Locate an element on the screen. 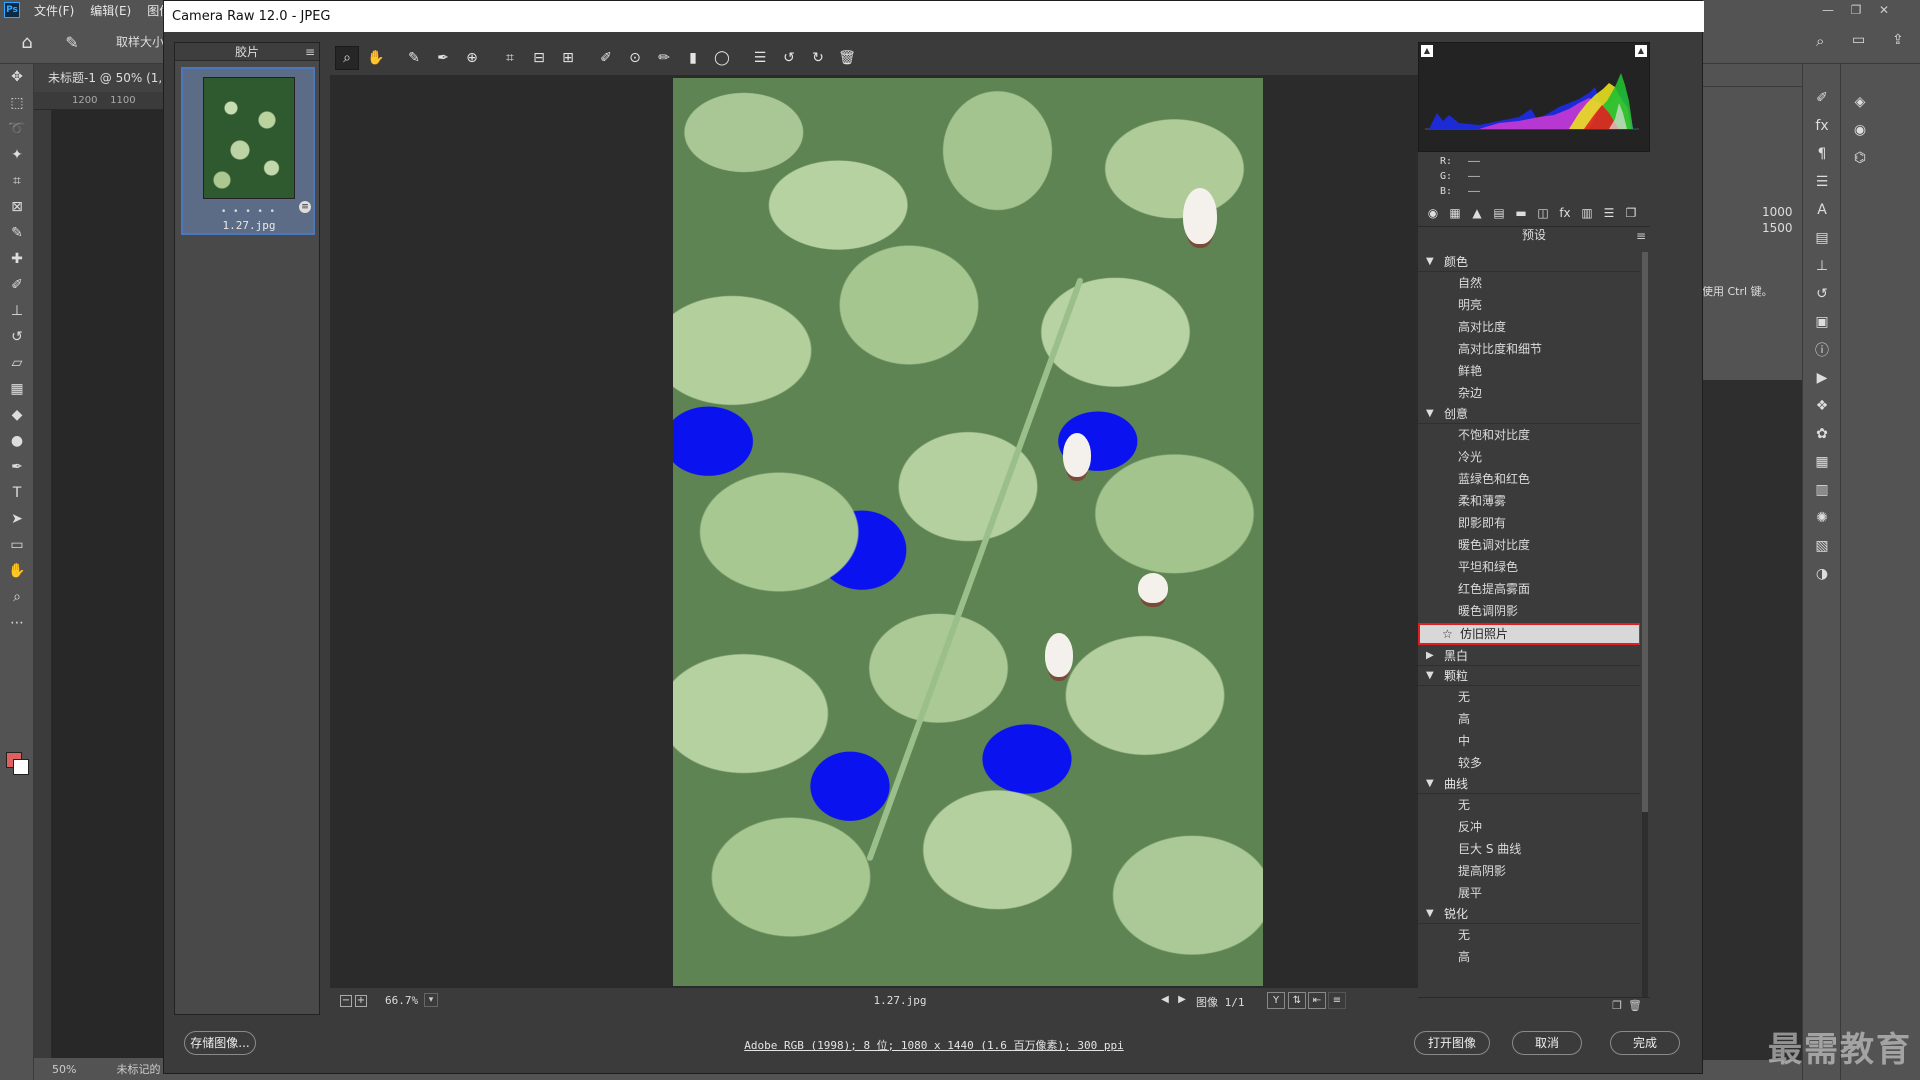 The image size is (1920, 1080). preset-group: ▼ 曲线 is located at coordinates (1529, 784).